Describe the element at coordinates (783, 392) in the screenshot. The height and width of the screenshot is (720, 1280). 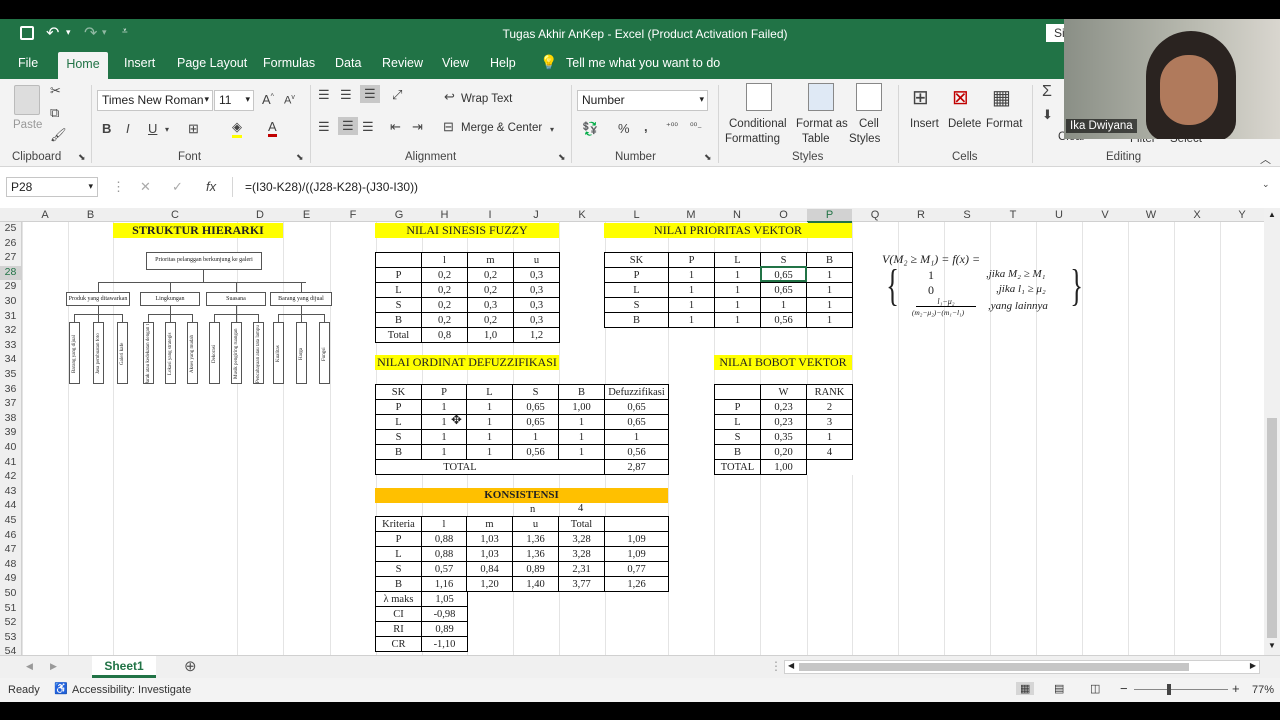
I see `table-header-cell: W` at that location.